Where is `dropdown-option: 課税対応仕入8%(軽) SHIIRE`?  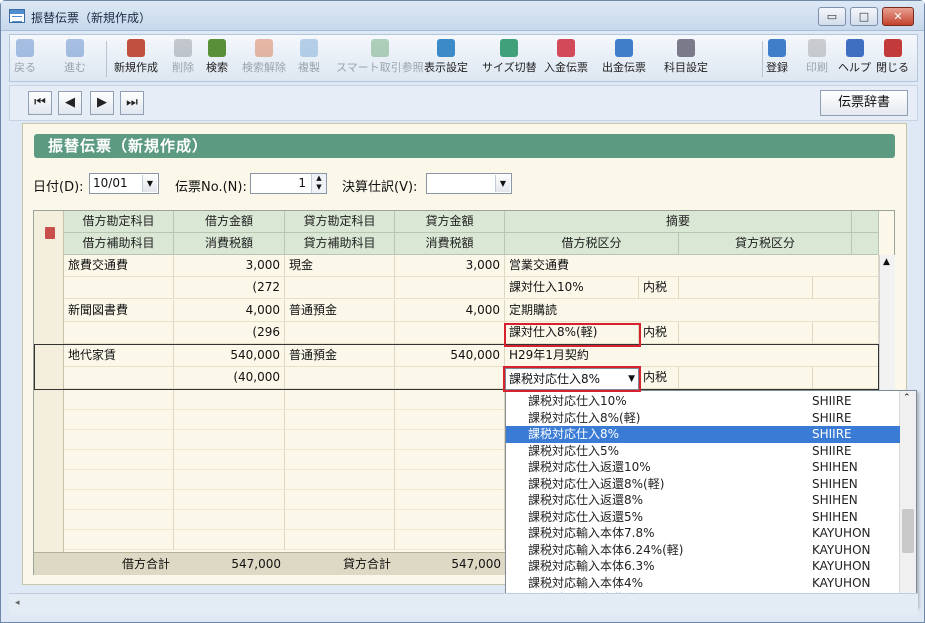 dropdown-option: 課税対応仕入8%(軽) SHIIRE is located at coordinates (703, 418).